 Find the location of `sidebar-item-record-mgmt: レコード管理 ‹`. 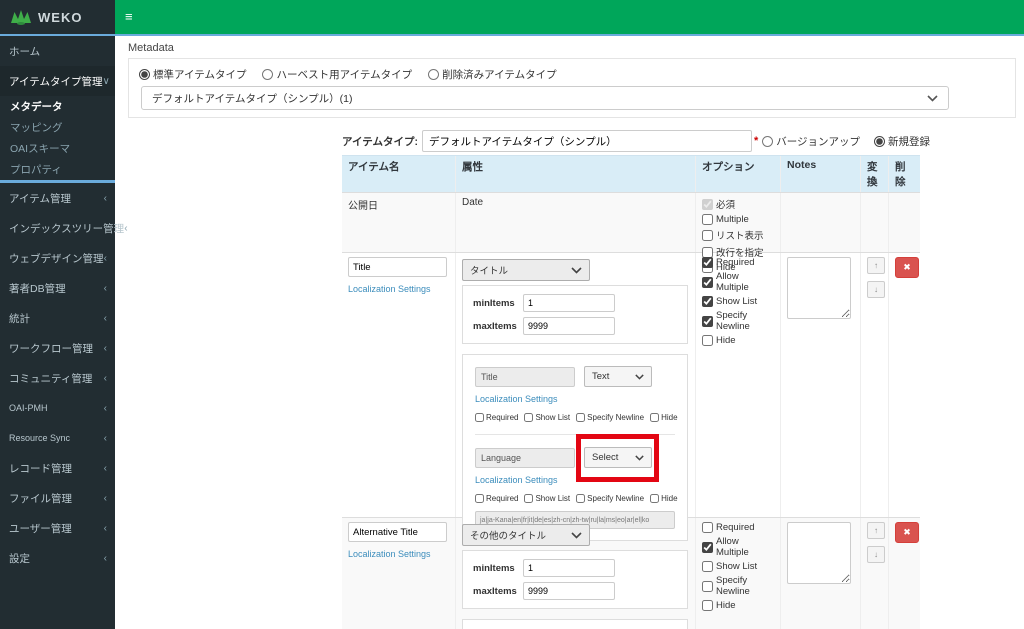

sidebar-item-record-mgmt: レコード管理 ‹ is located at coordinates (57, 468).